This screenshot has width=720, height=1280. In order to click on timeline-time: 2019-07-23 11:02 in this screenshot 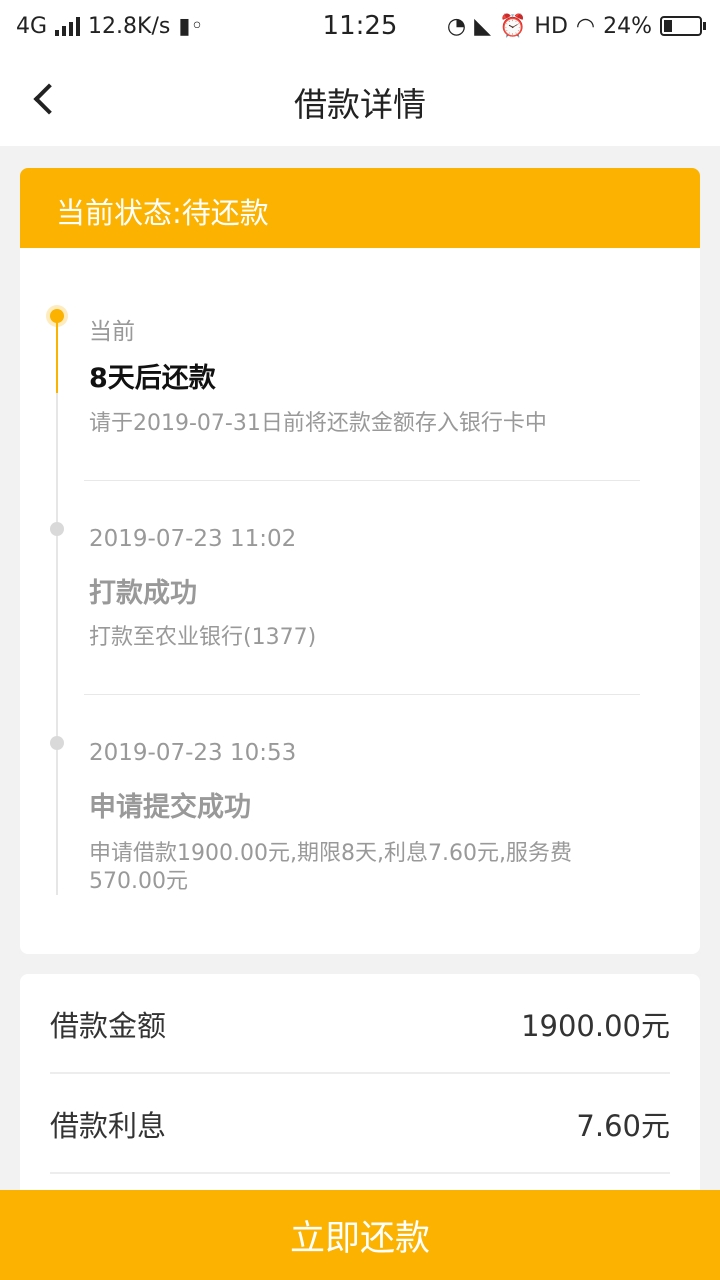, I will do `click(193, 539)`.